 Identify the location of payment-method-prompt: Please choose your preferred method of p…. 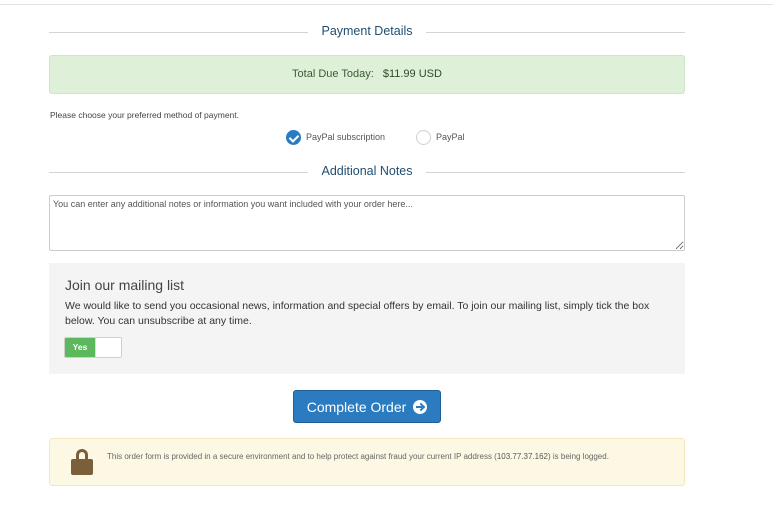
(144, 115).